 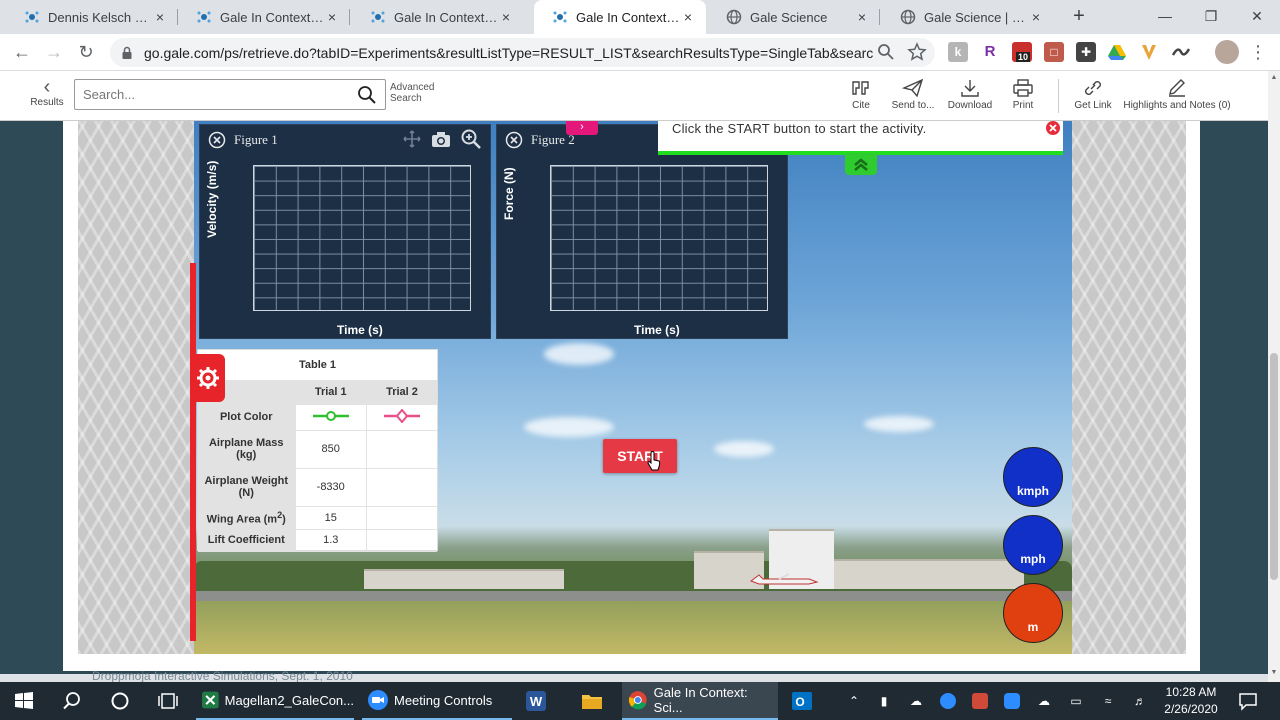 I want to click on taskbar-zoom-meeting: Meeting Controls, so click(x=437, y=701).